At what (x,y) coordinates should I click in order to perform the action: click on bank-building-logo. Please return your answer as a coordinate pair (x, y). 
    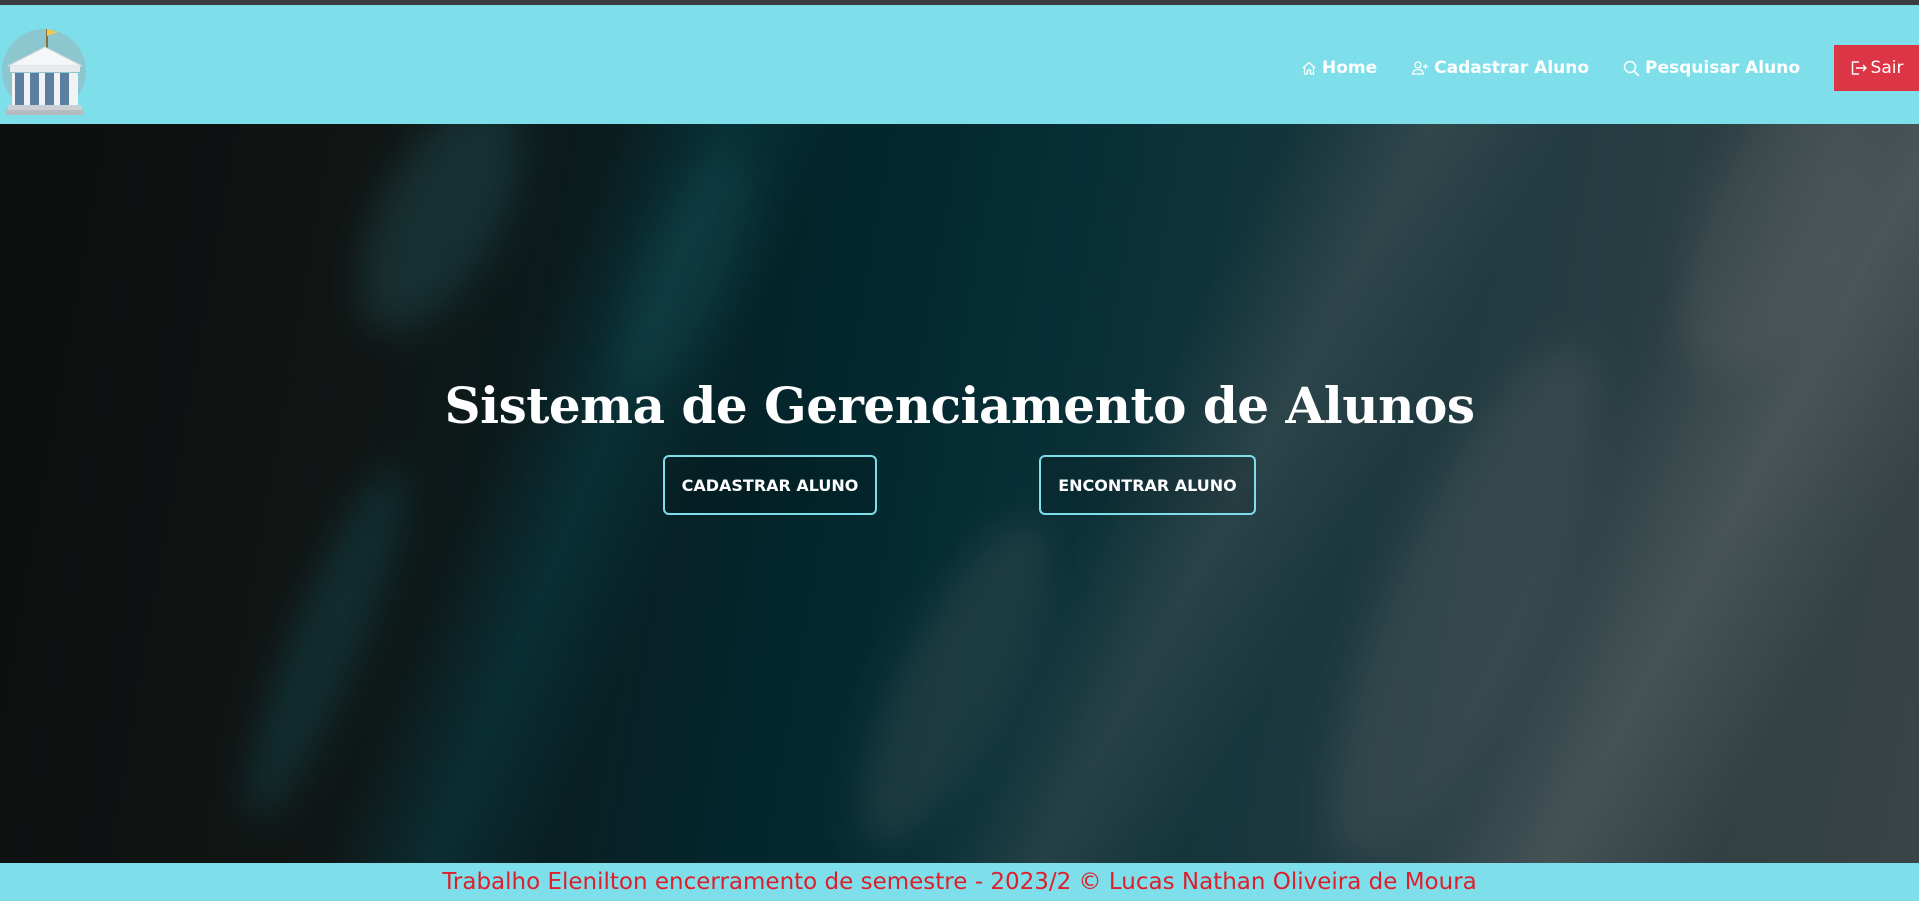
    Looking at the image, I should click on (45, 69).